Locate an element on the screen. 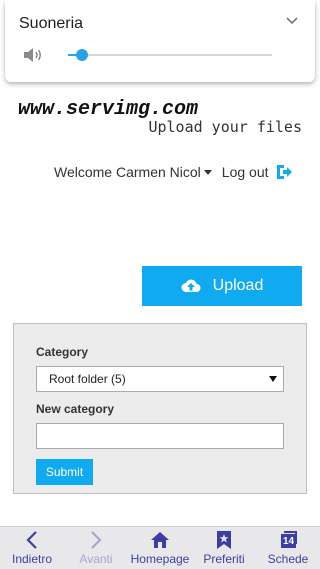 The height and width of the screenshot is (569, 320). submit-button: Submit is located at coordinates (64, 472).